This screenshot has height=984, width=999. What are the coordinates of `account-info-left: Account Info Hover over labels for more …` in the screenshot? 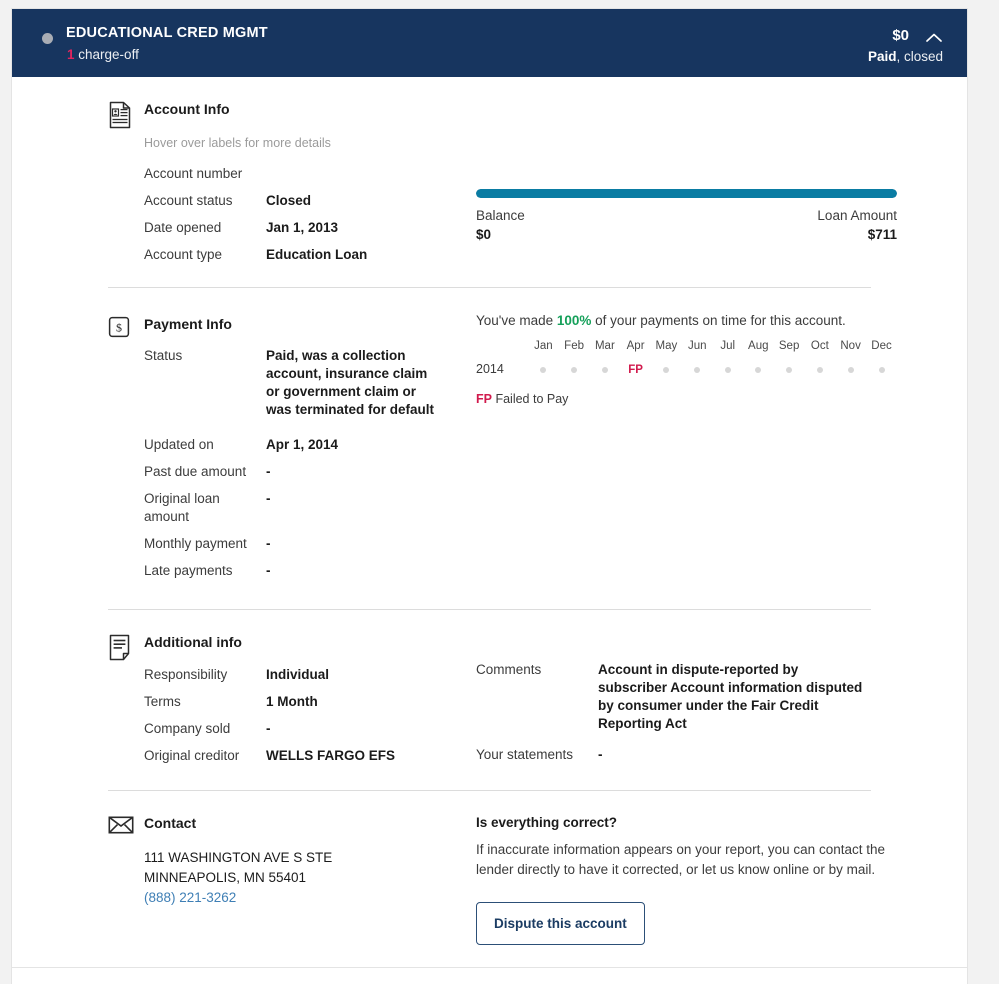 It's located at (278, 182).